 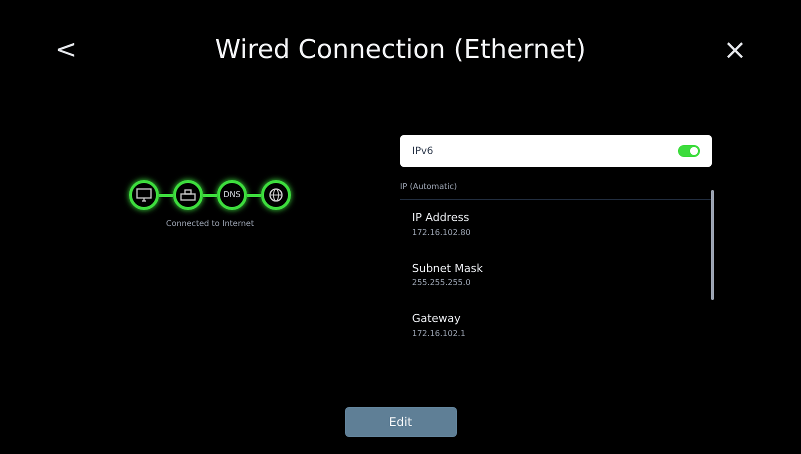 I want to click on router-icon, so click(x=188, y=195).